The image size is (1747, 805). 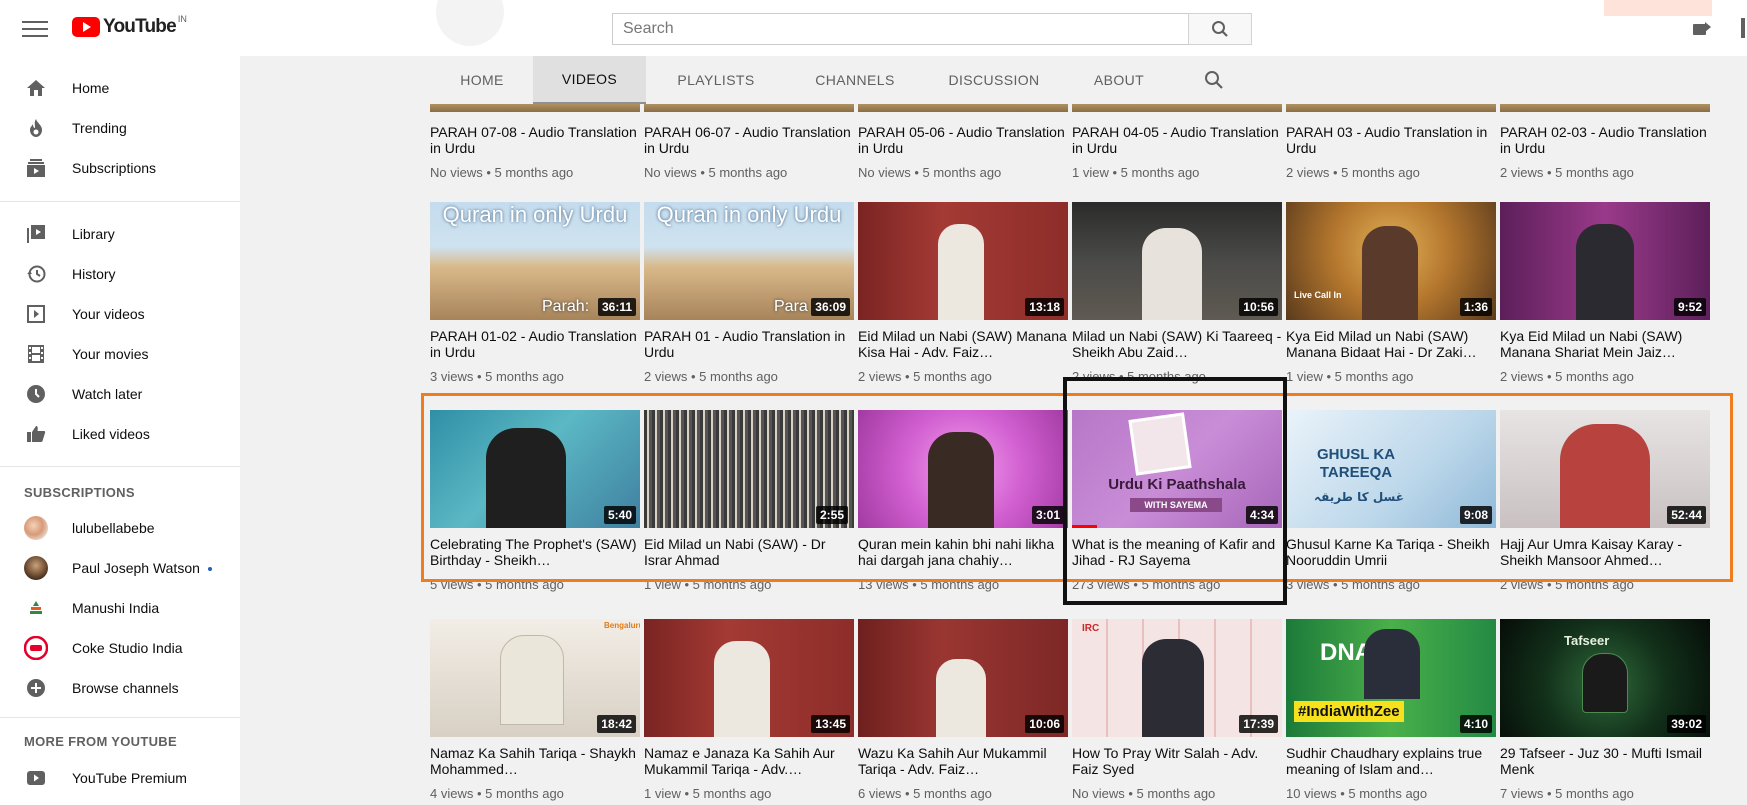 What do you see at coordinates (120, 688) in the screenshot?
I see `sidebar-item-browse-channels: Browse channels` at bounding box center [120, 688].